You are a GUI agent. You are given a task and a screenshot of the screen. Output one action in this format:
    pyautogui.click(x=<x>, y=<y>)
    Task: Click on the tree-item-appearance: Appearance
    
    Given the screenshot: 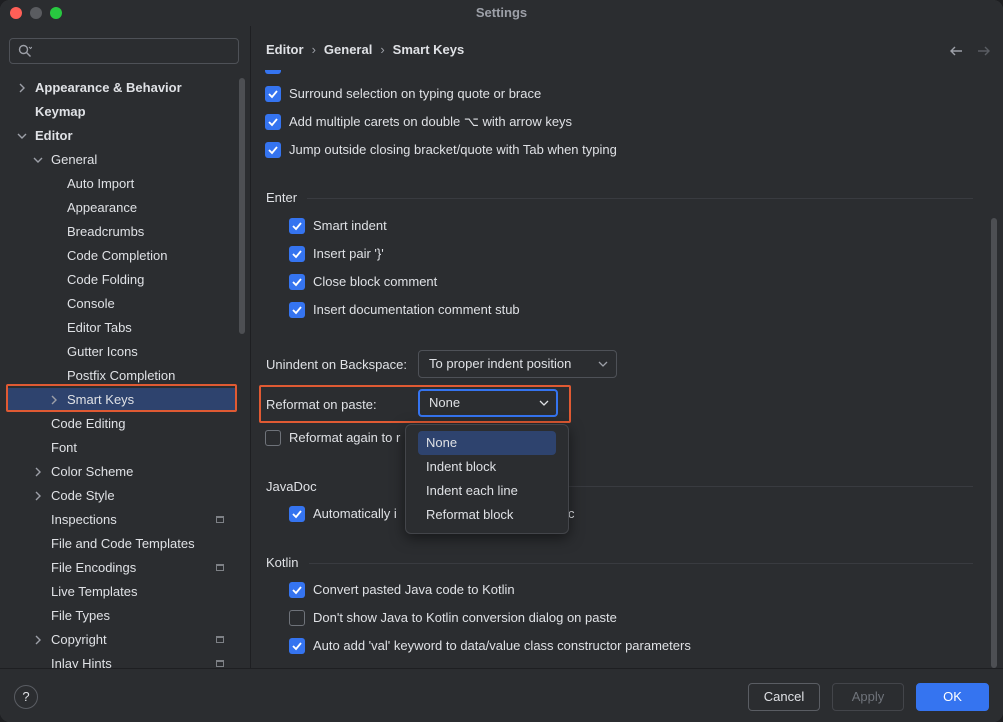 What is the action you would take?
    pyautogui.click(x=119, y=208)
    